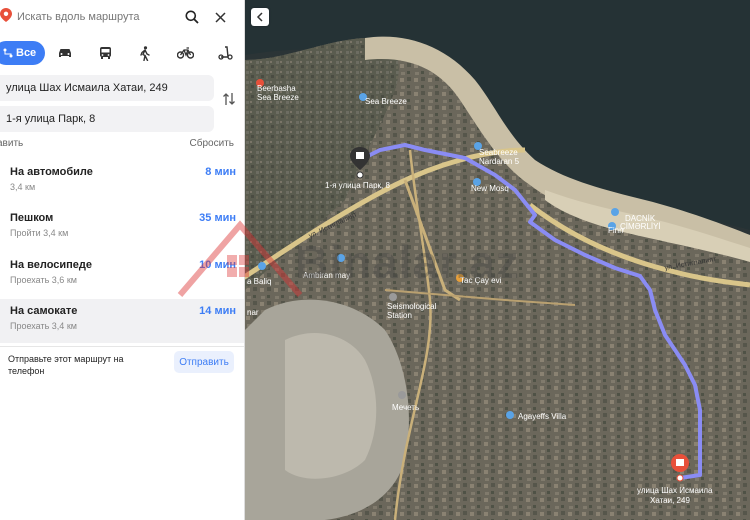  I want to click on option-walk: Пешком Пройти 3,4 км 35 мин, so click(122, 228).